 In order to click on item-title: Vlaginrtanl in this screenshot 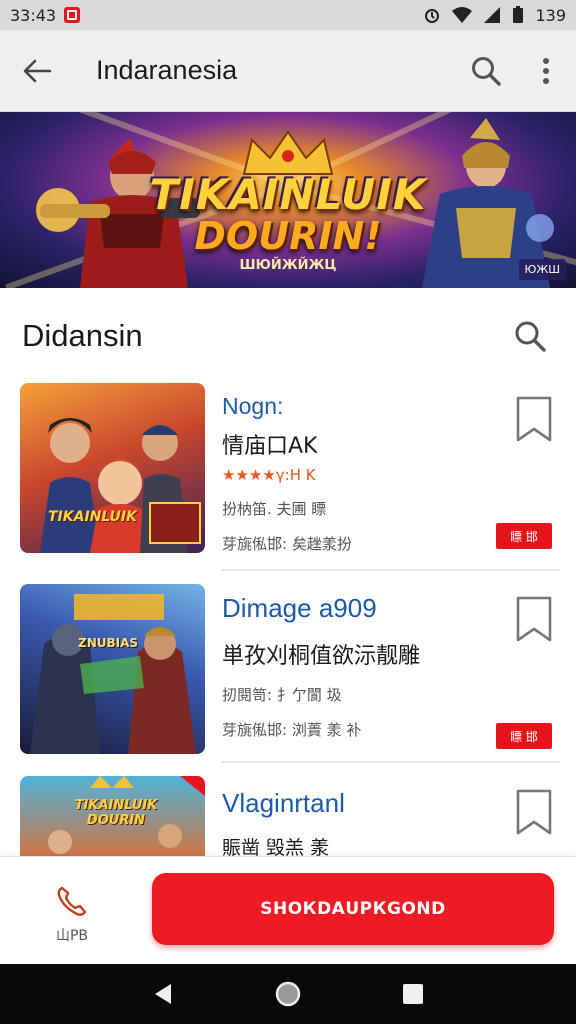, I will do `click(283, 803)`.